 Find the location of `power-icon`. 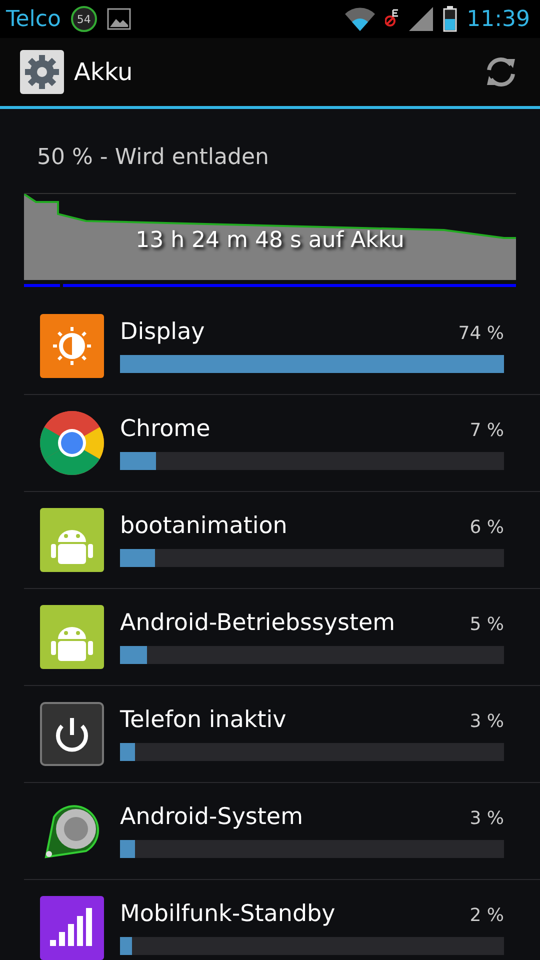

power-icon is located at coordinates (72, 734).